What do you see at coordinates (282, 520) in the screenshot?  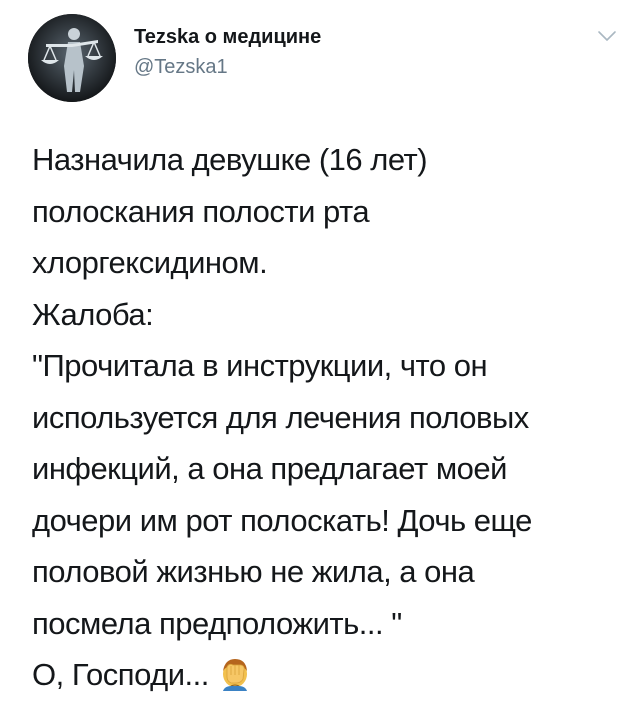 I see `tweet-text-line: дочери им рот полоскать! Дочь еще` at bounding box center [282, 520].